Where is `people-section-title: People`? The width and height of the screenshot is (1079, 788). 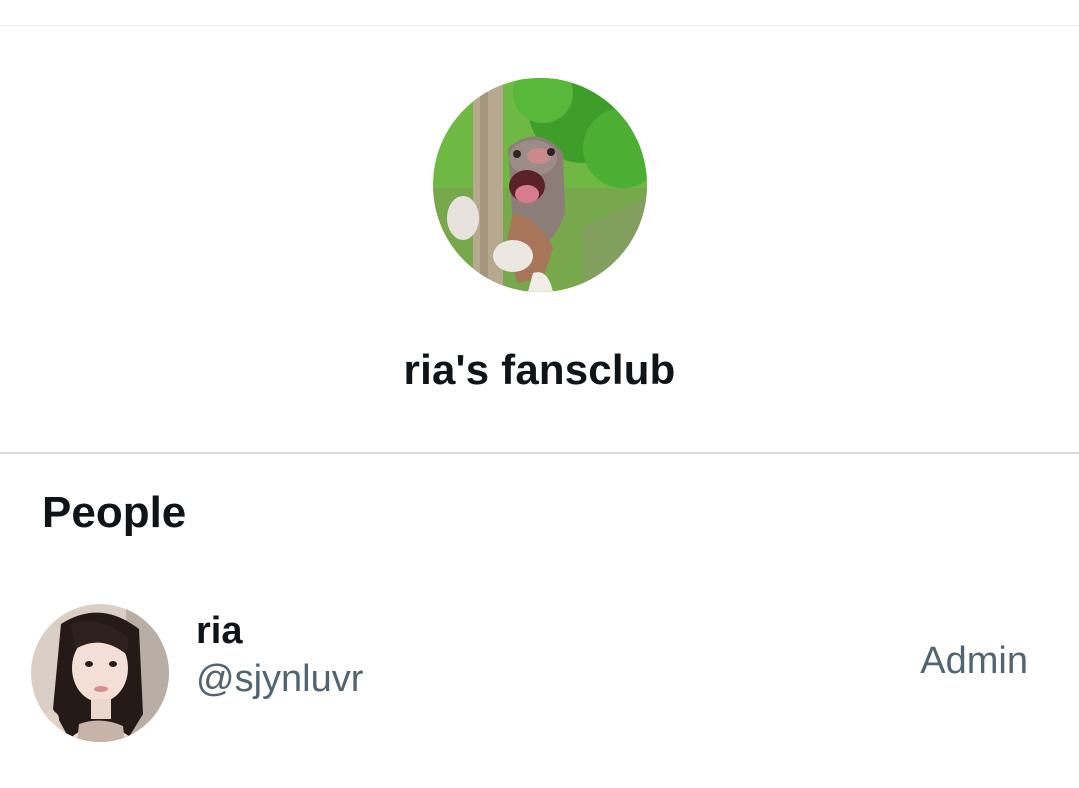 people-section-title: People is located at coordinates (114, 512).